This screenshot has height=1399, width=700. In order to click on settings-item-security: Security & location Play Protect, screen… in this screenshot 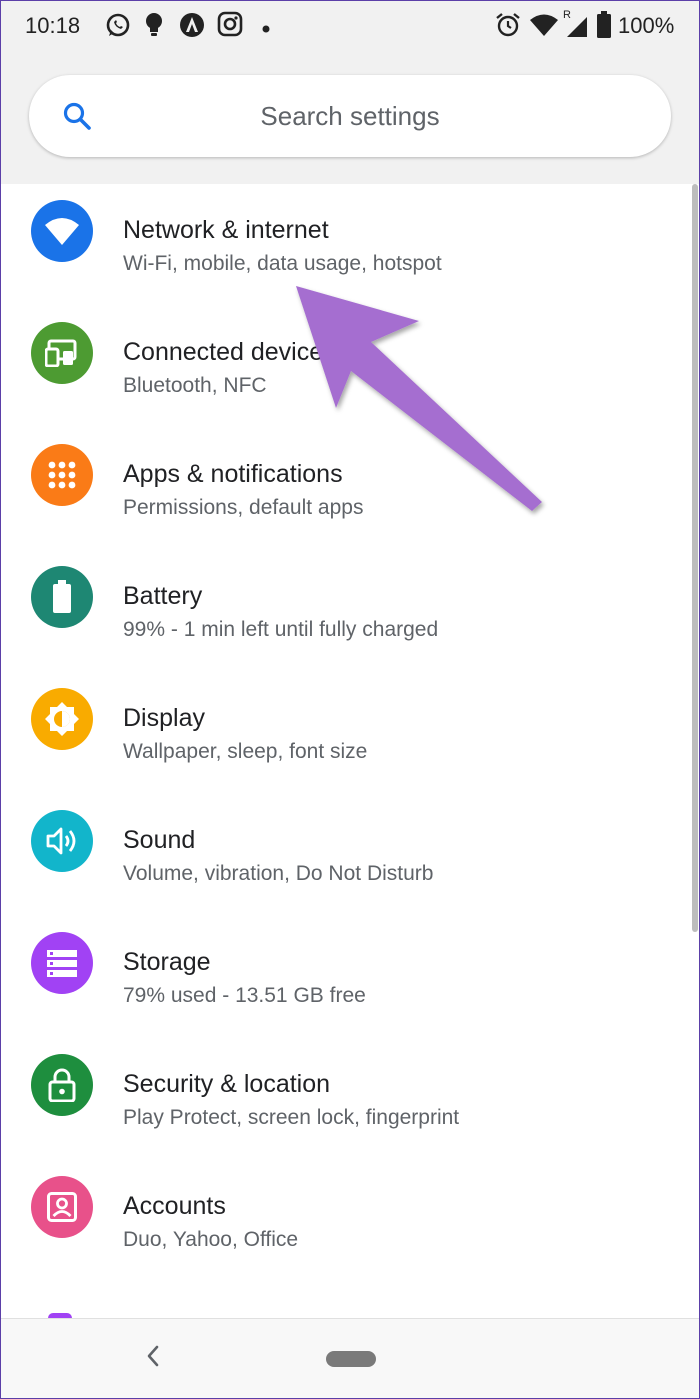, I will do `click(346, 1099)`.